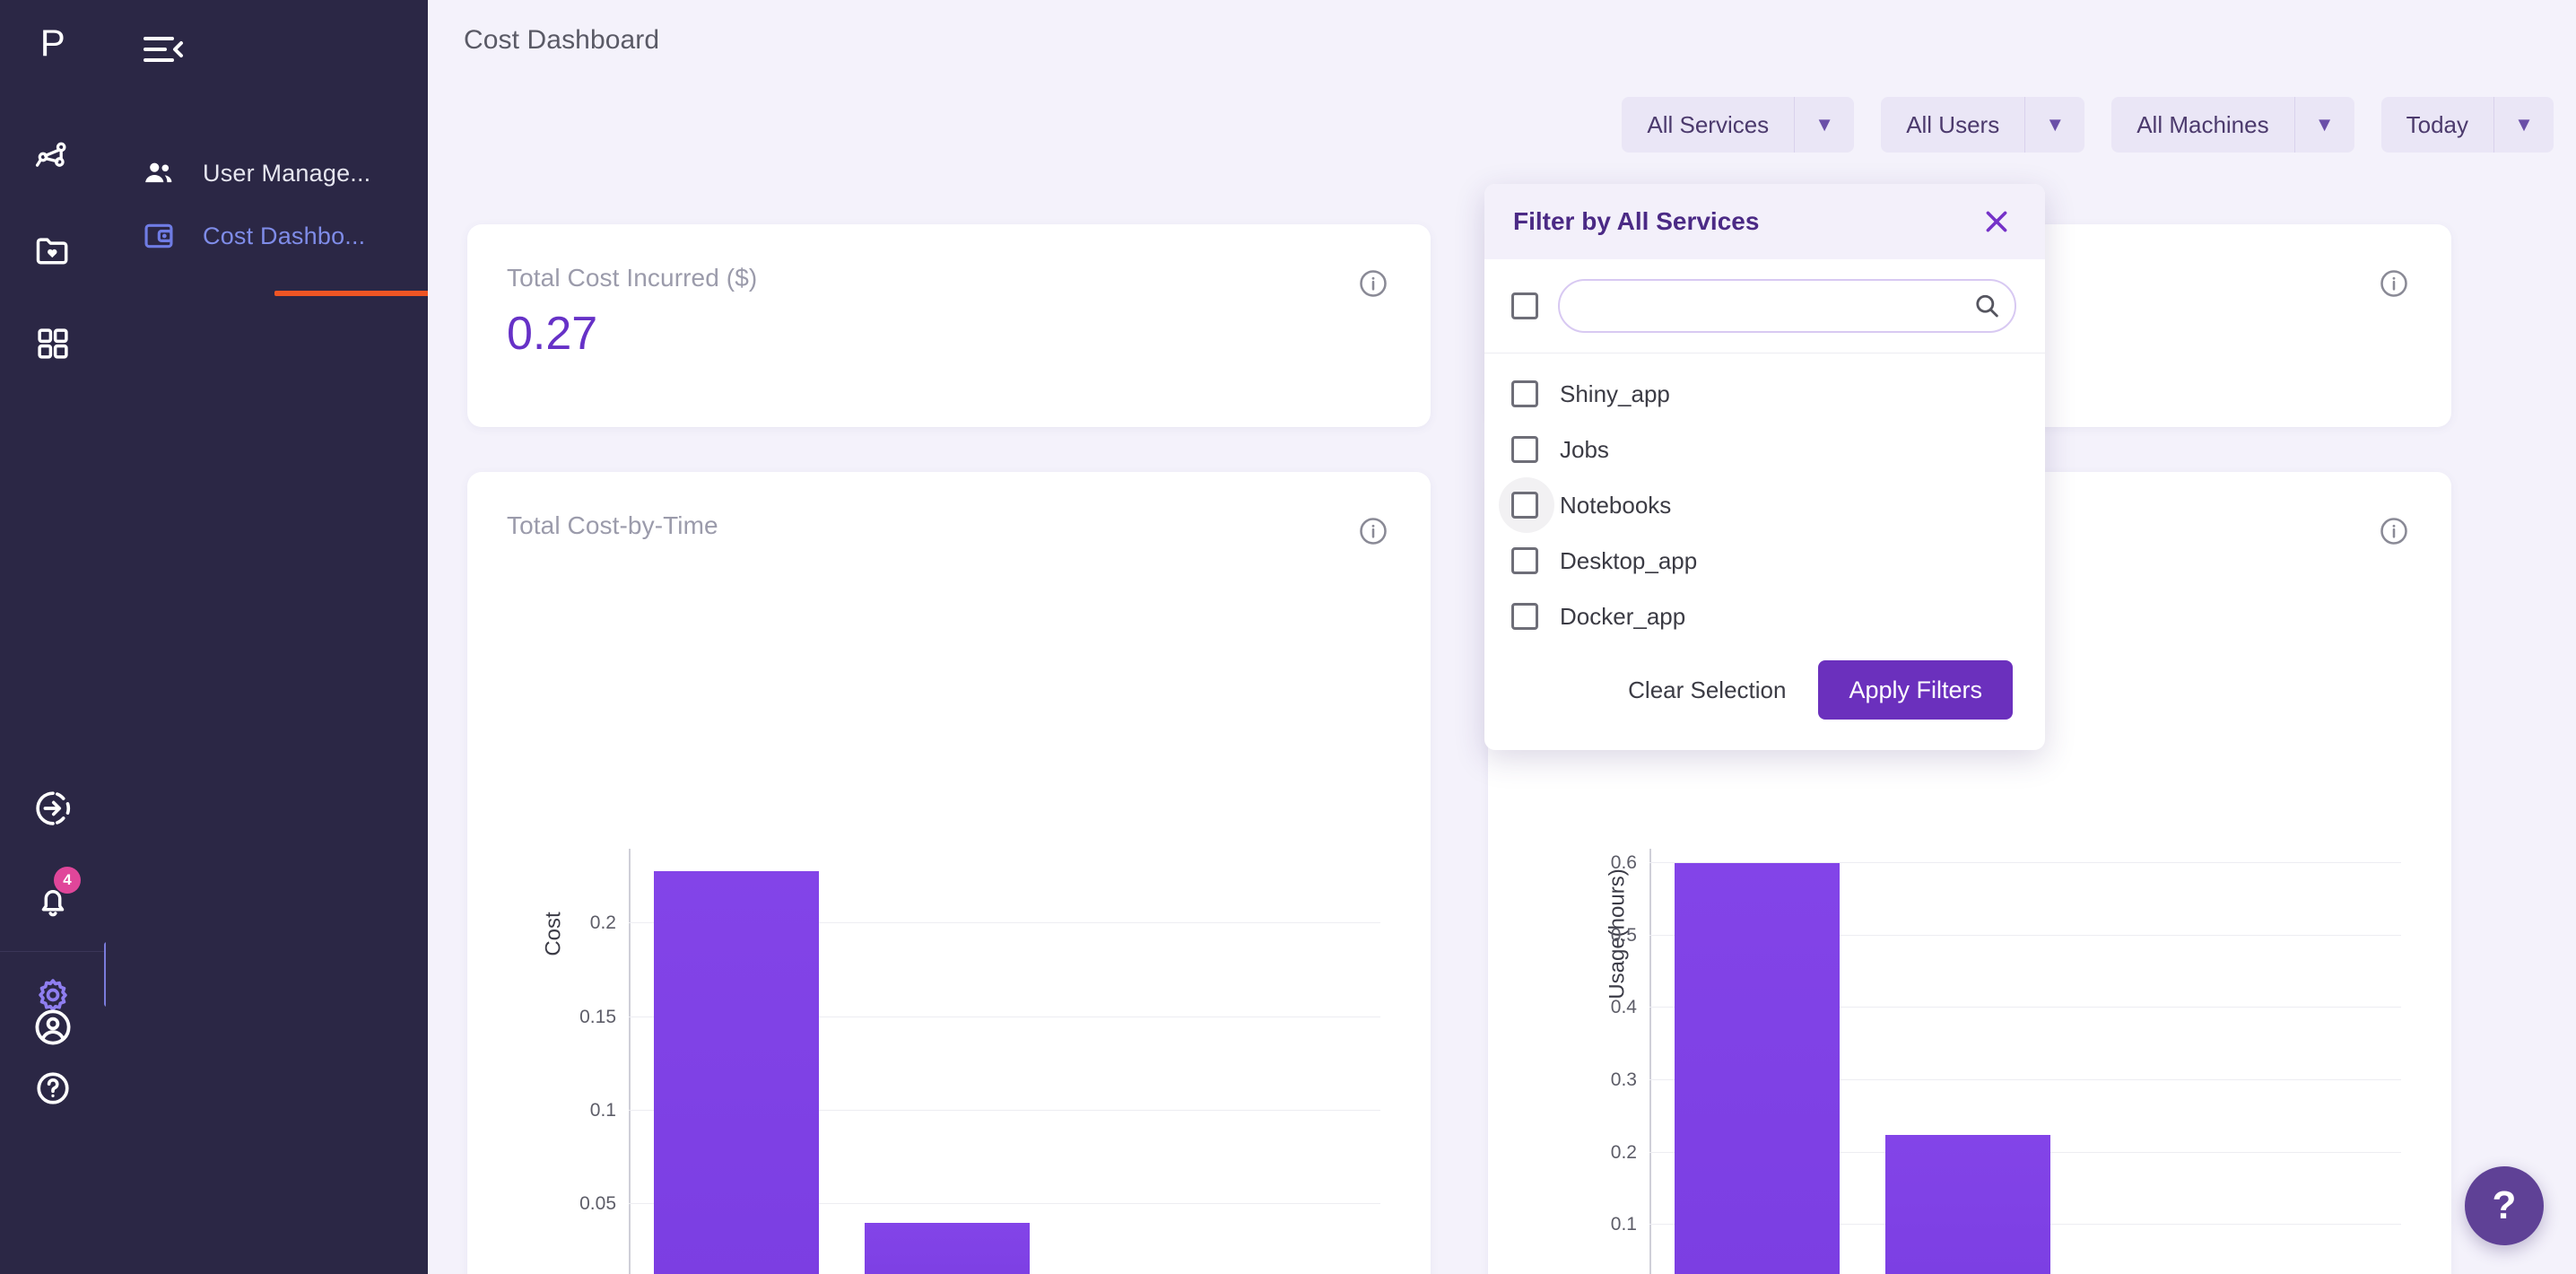 The height and width of the screenshot is (1274, 2576). Describe the element at coordinates (1764, 616) in the screenshot. I see `filter-option-item: Docker_app` at that location.